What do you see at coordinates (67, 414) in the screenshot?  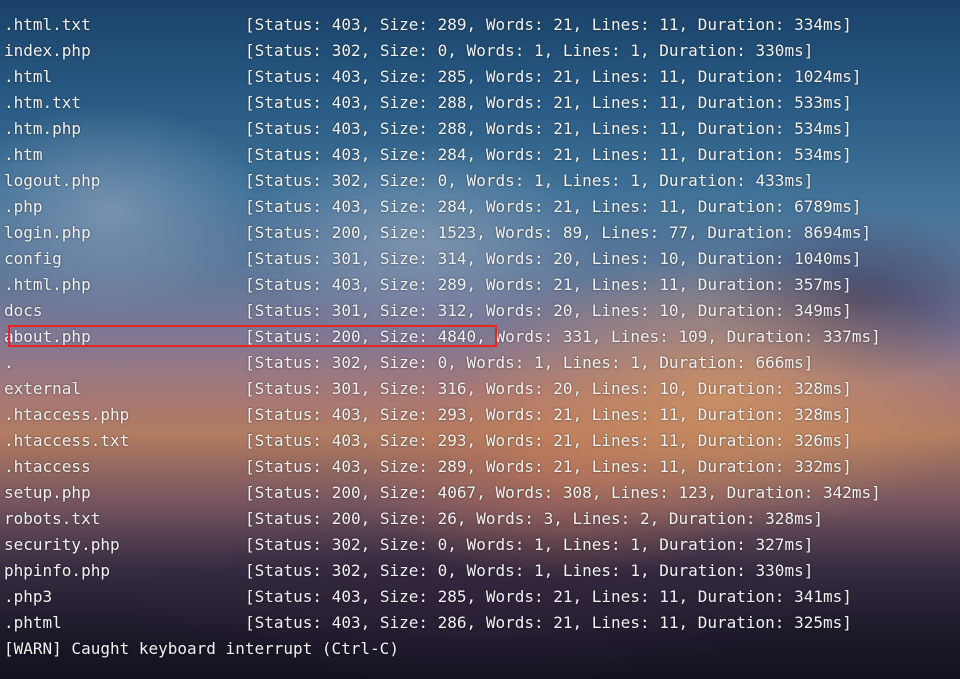 I see `result-path: .htaccess.php` at bounding box center [67, 414].